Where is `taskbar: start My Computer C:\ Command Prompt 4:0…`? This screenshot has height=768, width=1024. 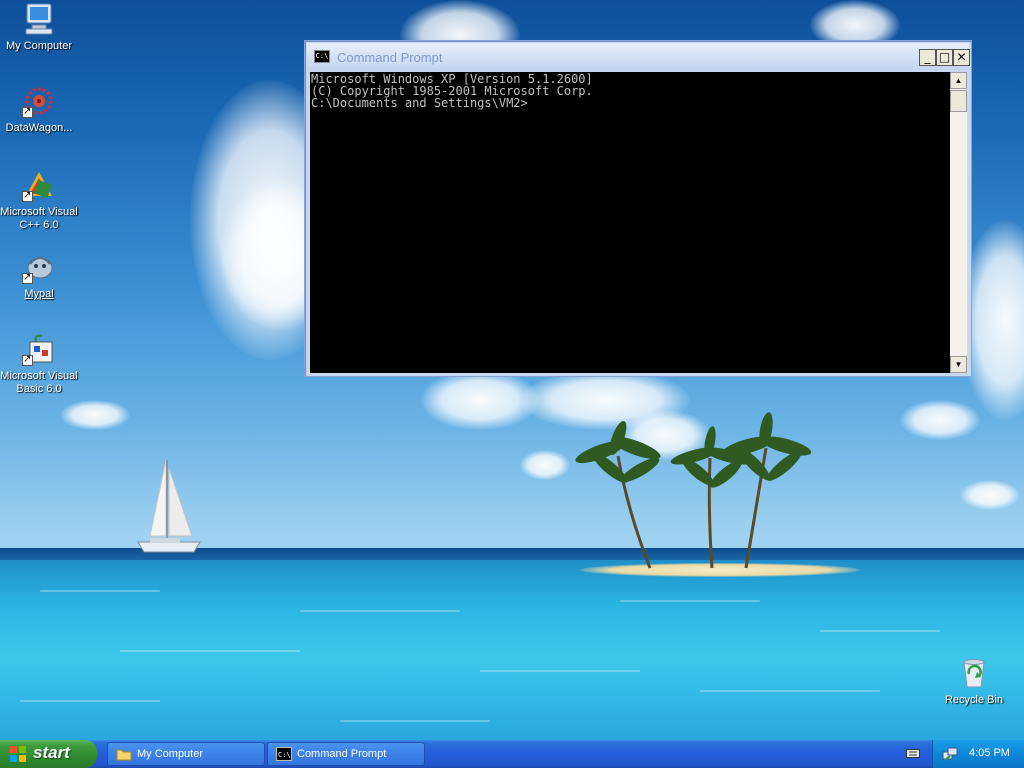
taskbar: start My Computer C:\ Command Prompt 4:0… is located at coordinates (512, 754).